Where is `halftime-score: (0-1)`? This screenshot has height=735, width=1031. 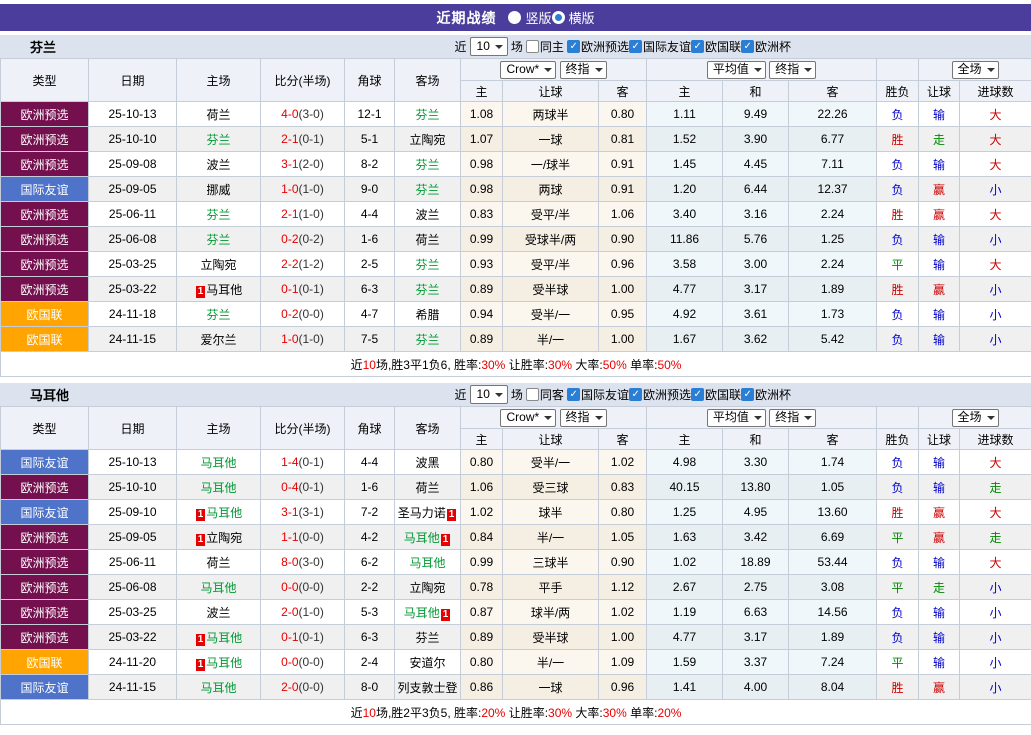
halftime-score: (0-1) is located at coordinates (311, 289).